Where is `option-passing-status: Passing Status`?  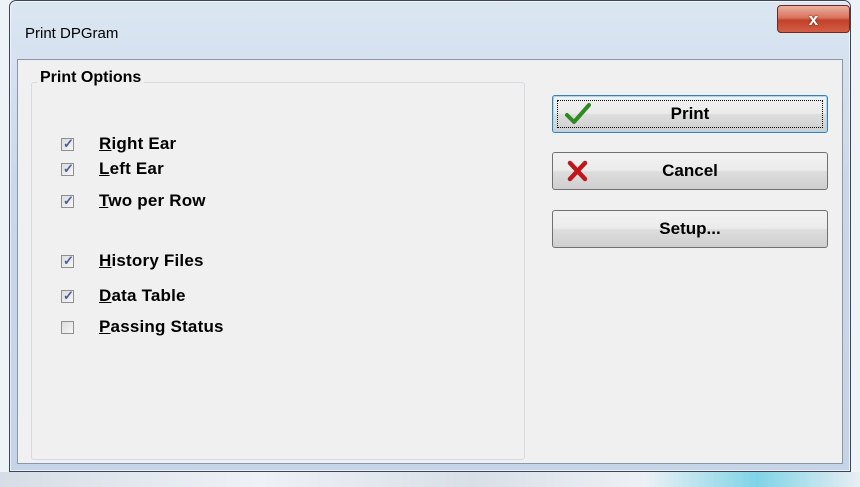 option-passing-status: Passing Status is located at coordinates (142, 327).